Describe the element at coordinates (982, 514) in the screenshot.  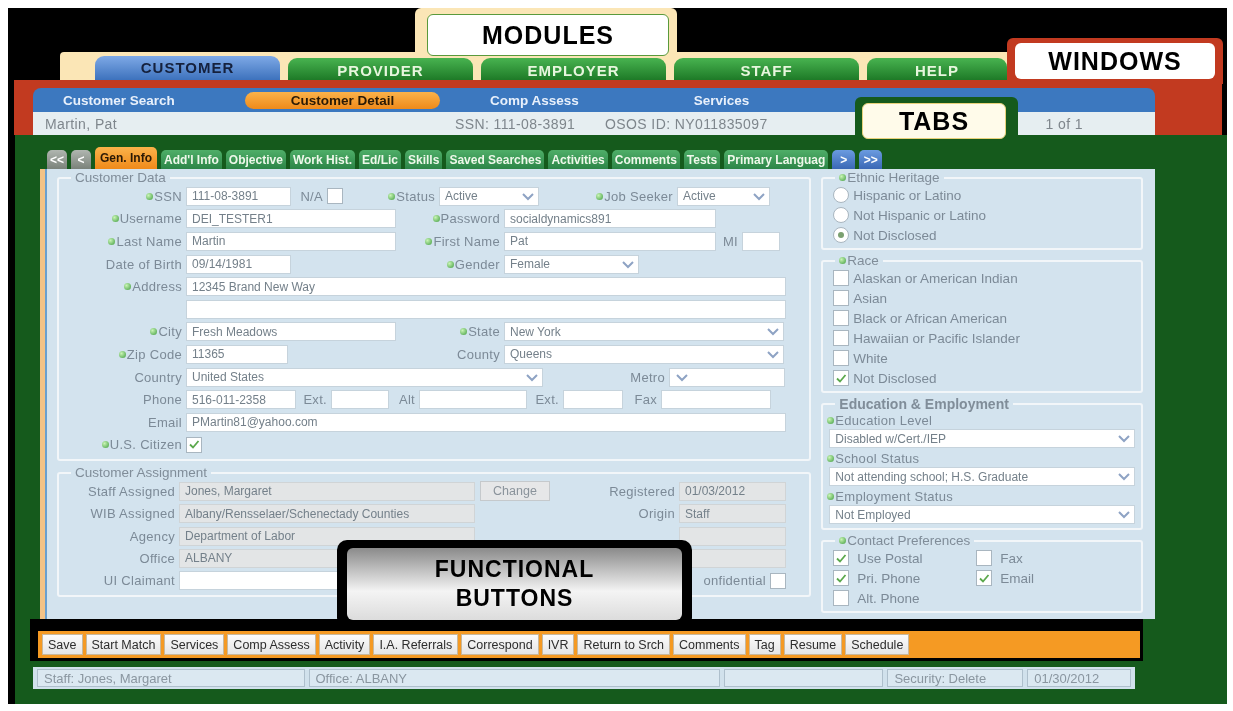
I see `dropdown: Not Employed` at that location.